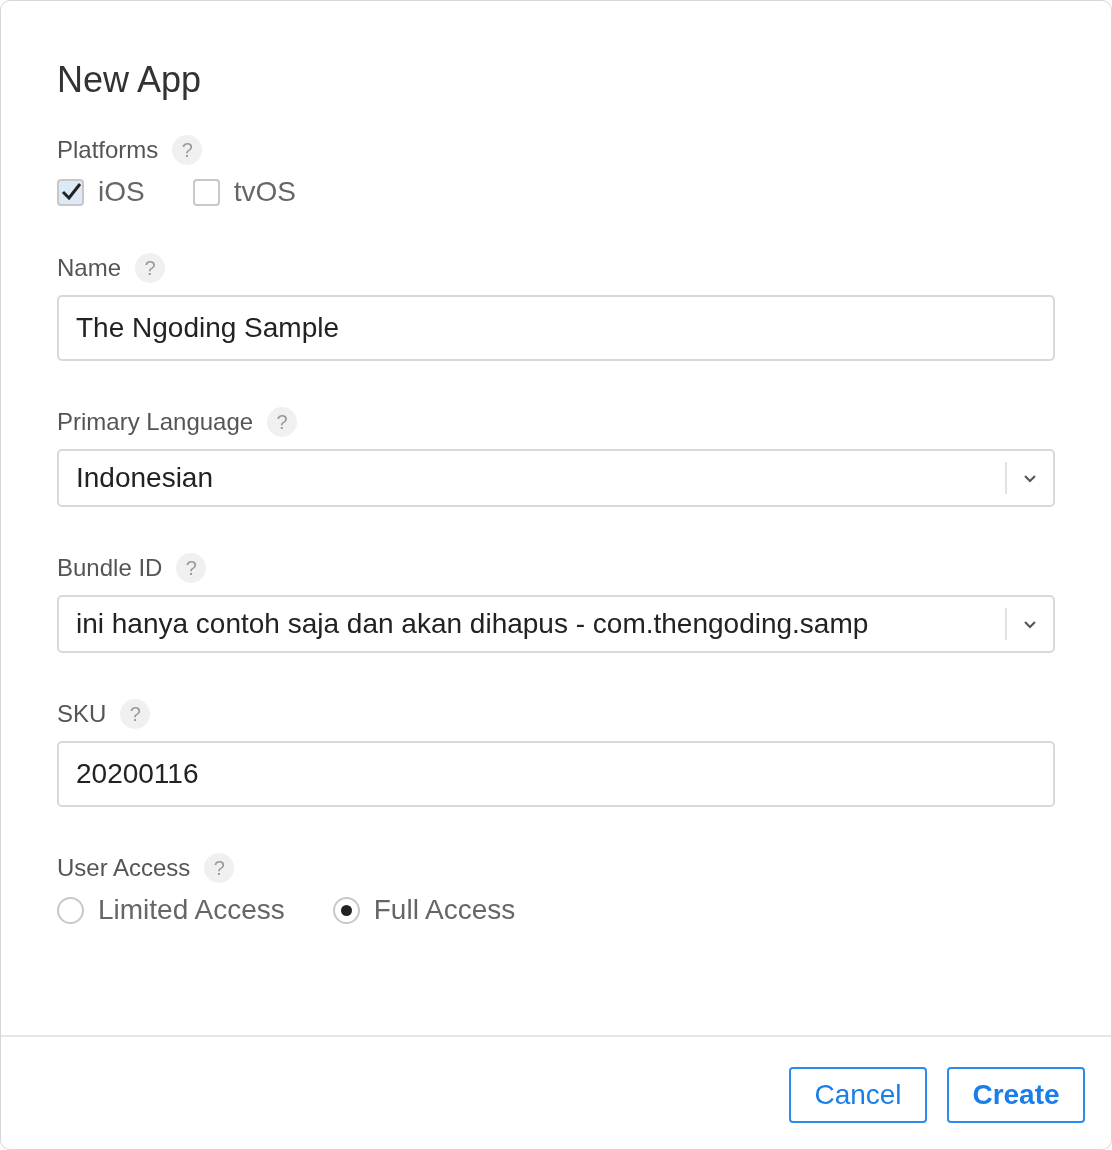 This screenshot has height=1150, width=1112. Describe the element at coordinates (1016, 1095) in the screenshot. I see `primary-button: Create` at that location.